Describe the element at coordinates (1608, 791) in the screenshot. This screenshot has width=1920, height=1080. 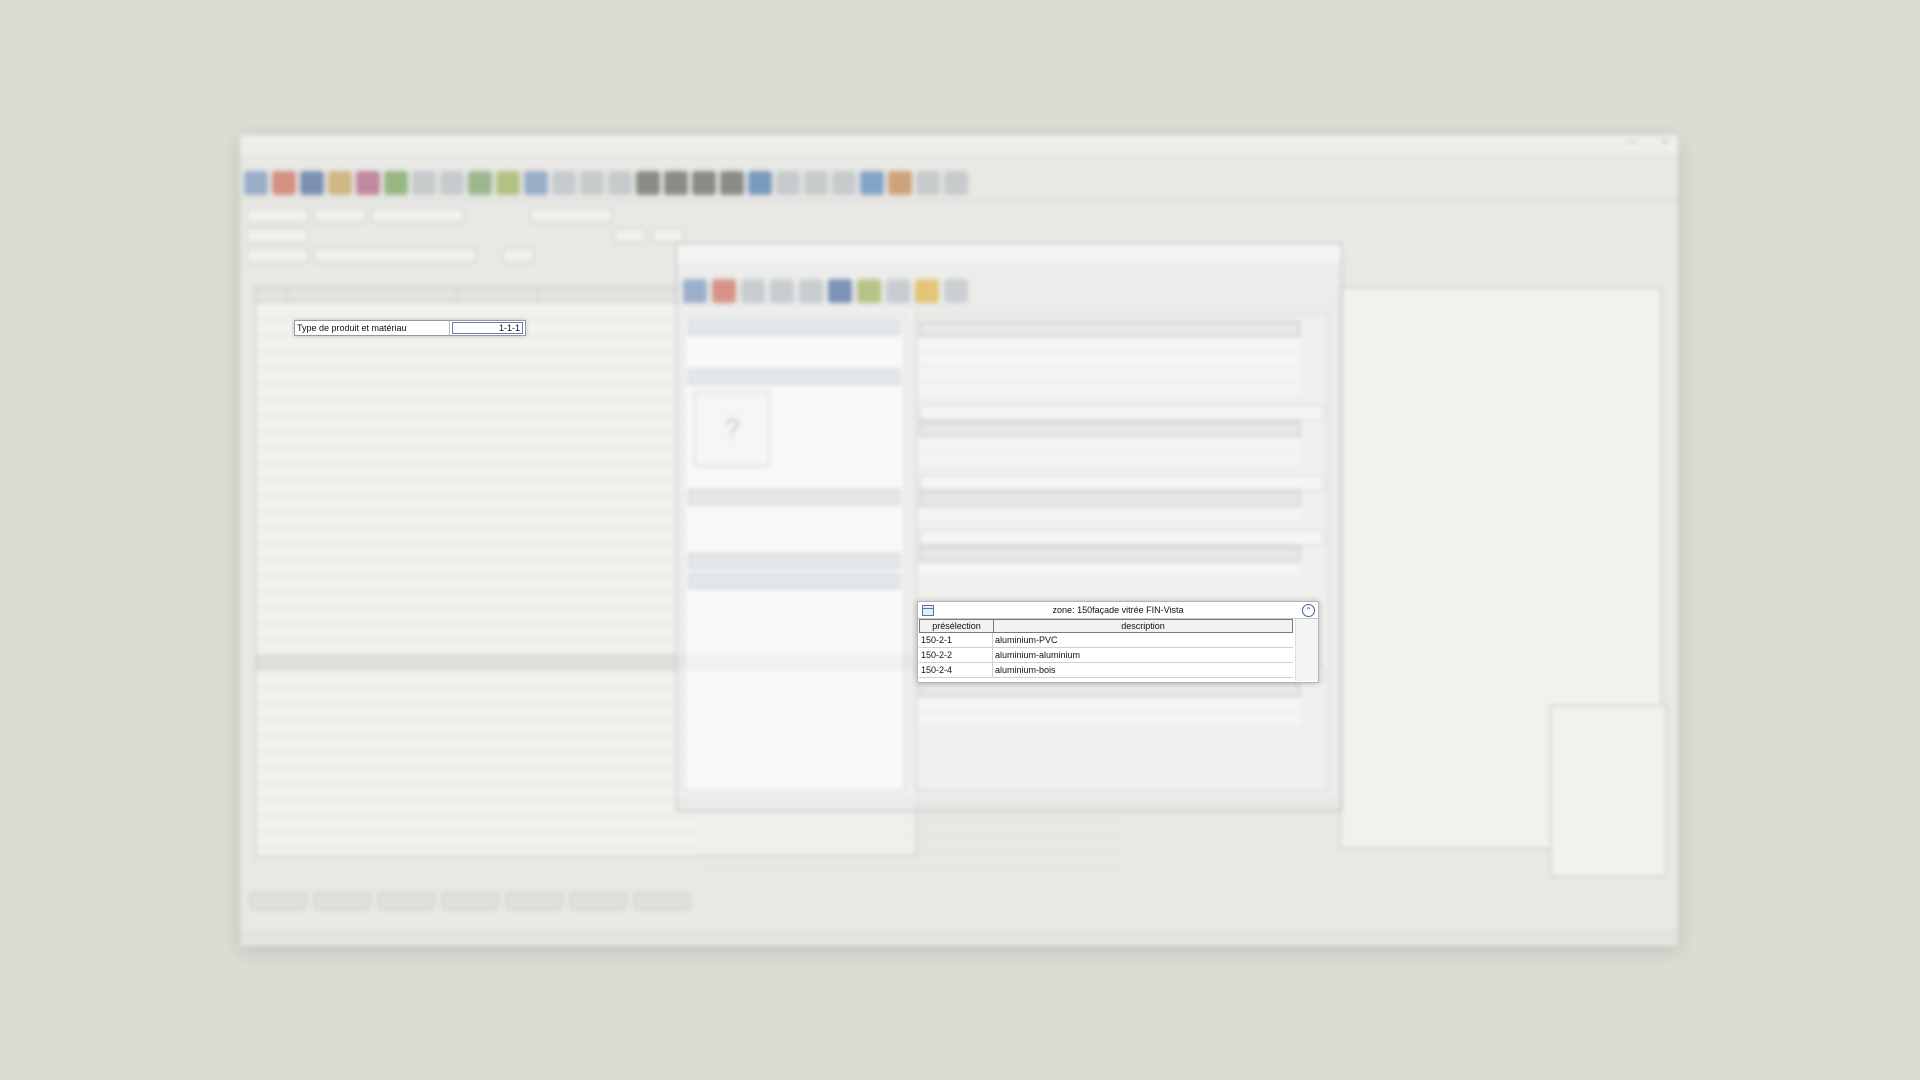
I see `preselection-summary-panel` at that location.